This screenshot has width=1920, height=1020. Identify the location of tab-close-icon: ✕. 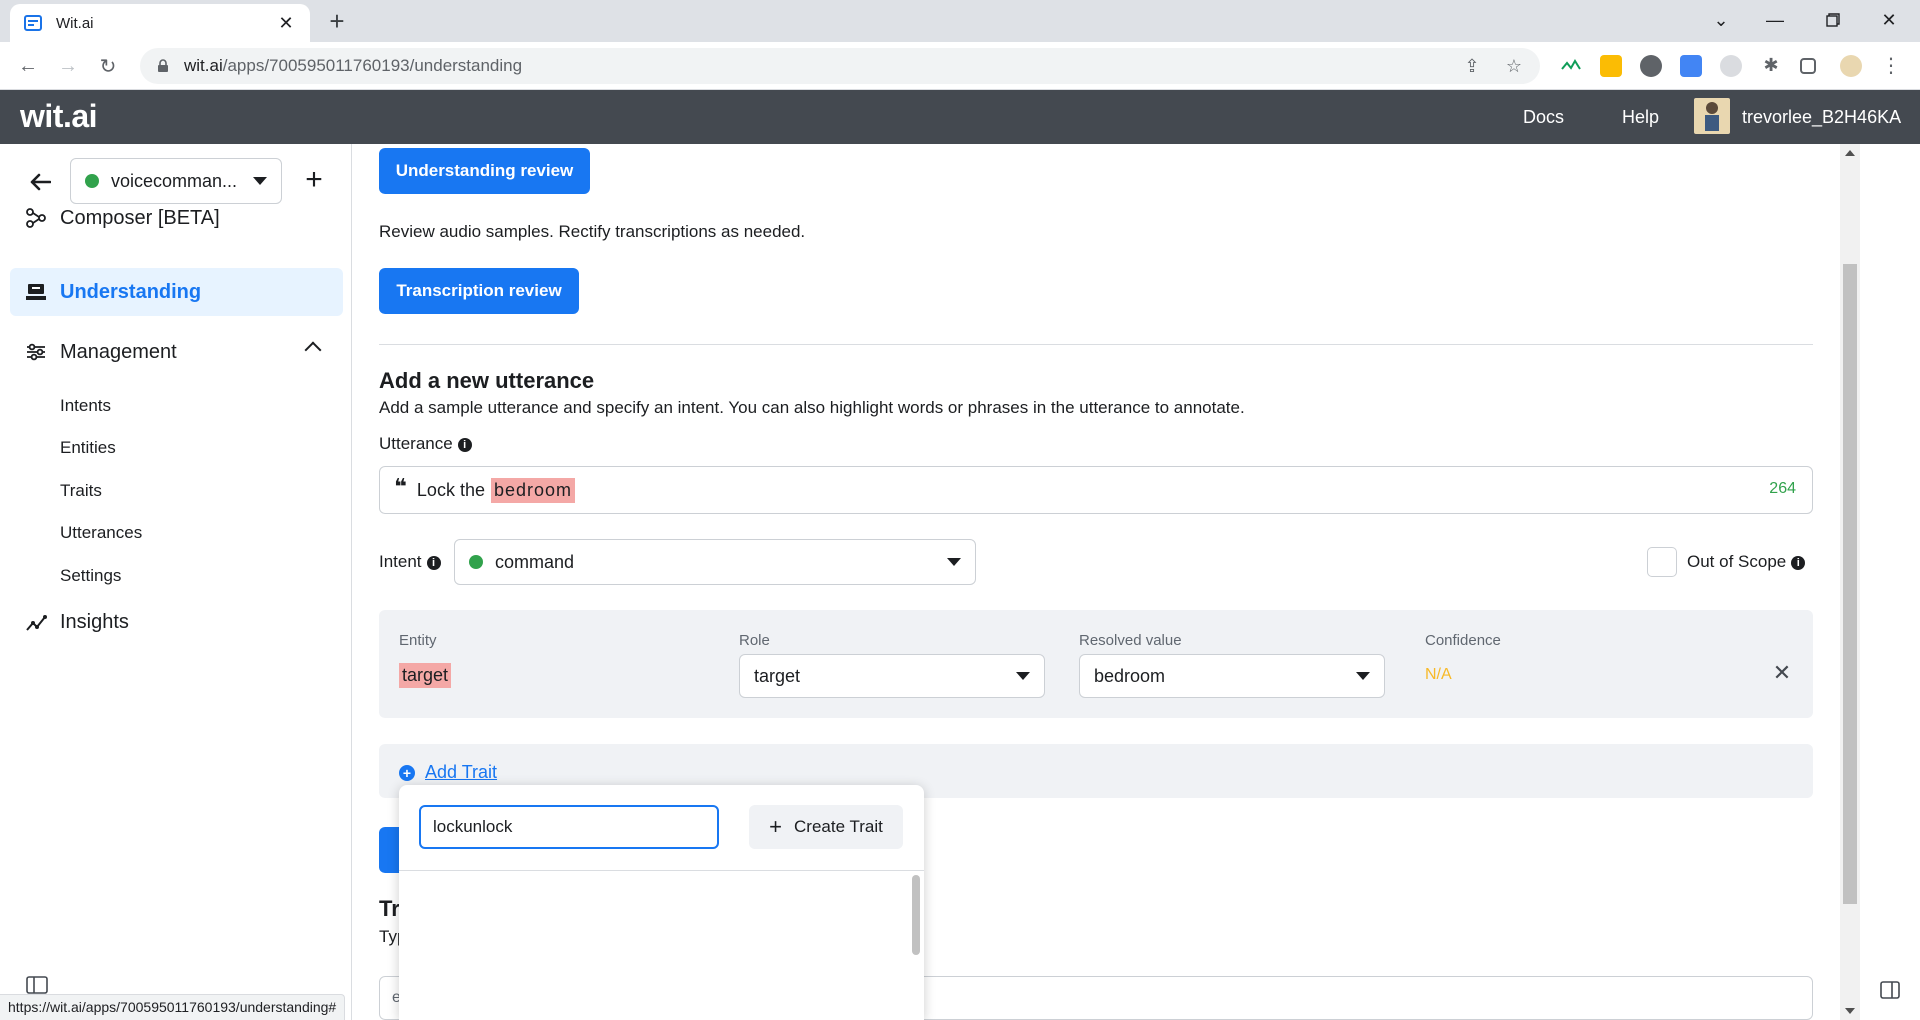
(286, 23).